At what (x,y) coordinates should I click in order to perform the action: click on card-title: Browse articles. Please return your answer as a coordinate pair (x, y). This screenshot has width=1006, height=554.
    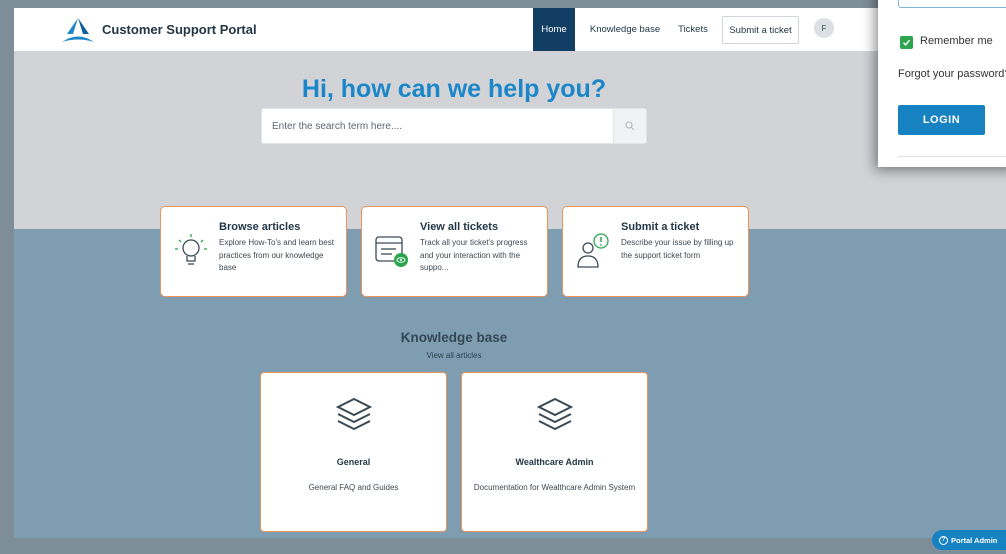
    Looking at the image, I should click on (260, 227).